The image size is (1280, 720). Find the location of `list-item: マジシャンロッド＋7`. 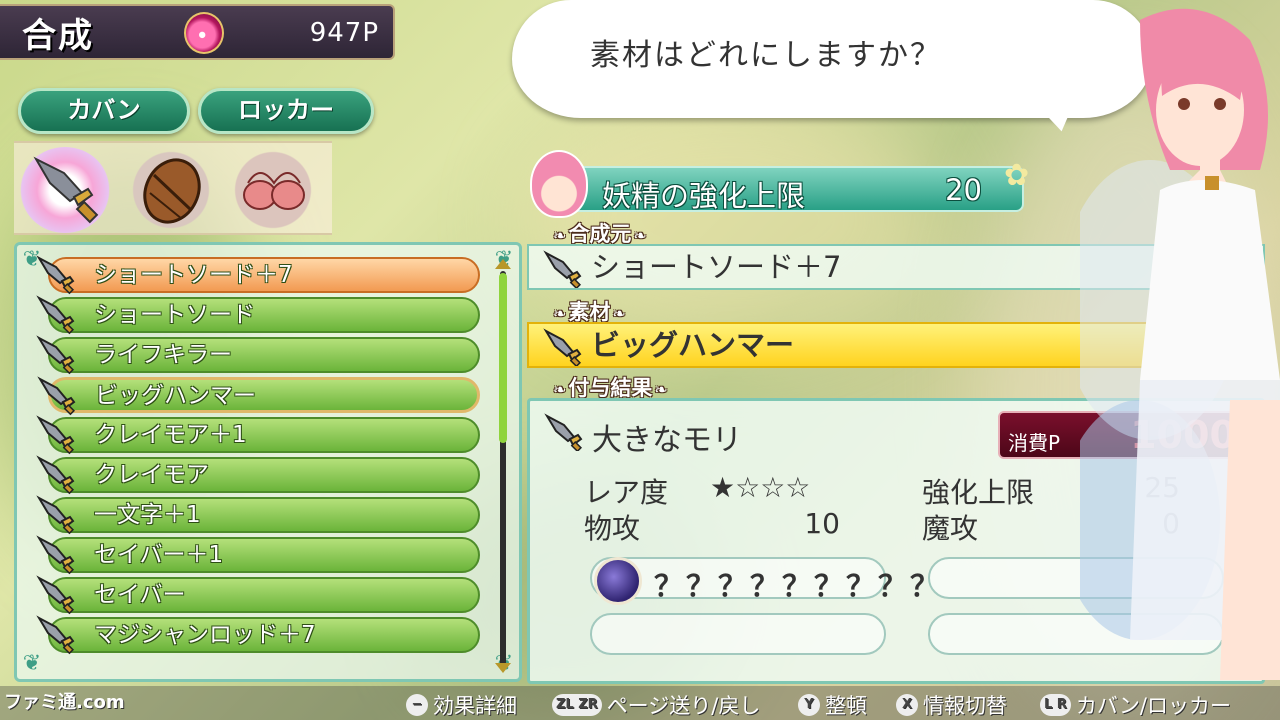

list-item: マジシャンロッド＋7 is located at coordinates (258, 635).